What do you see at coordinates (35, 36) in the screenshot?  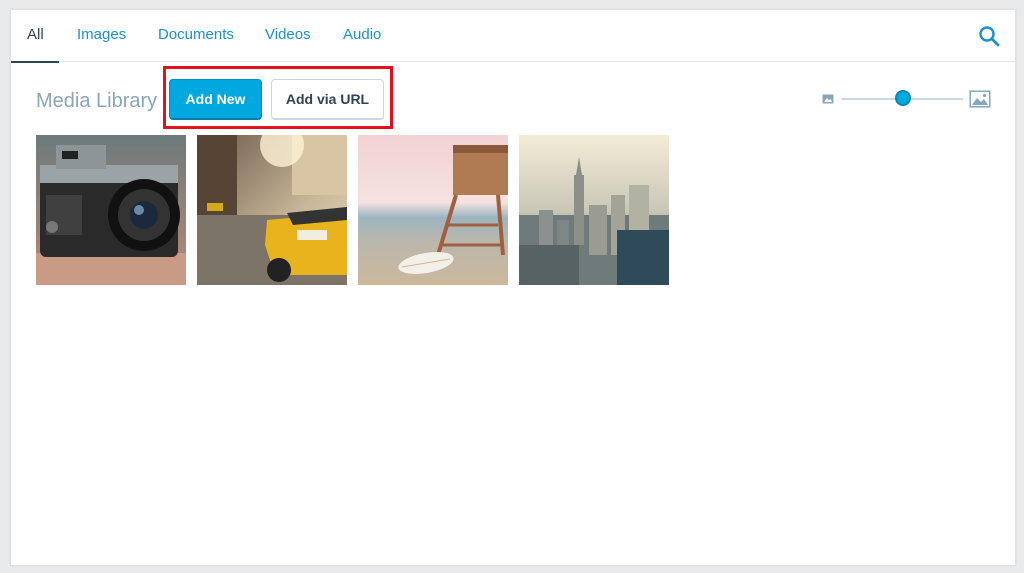 I see `tab-all: All` at bounding box center [35, 36].